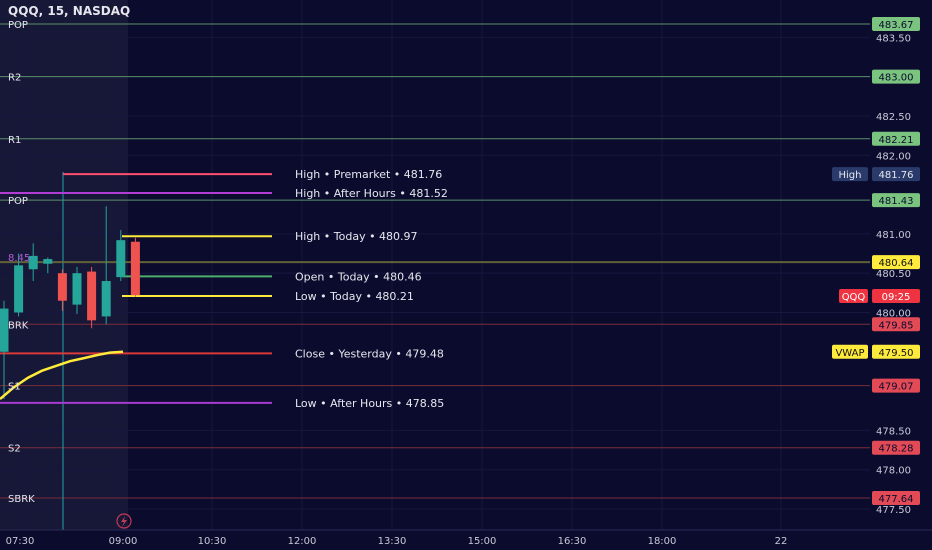 The width and height of the screenshot is (932, 550). I want to click on key-level-label: High • After Hours • 481.52, so click(371, 193).